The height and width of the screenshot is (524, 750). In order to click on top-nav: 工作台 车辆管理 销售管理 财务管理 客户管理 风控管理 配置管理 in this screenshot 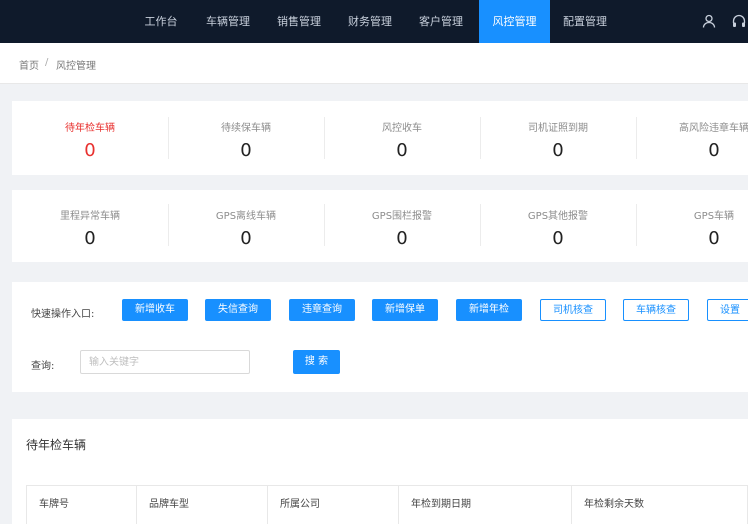, I will do `click(375, 21)`.